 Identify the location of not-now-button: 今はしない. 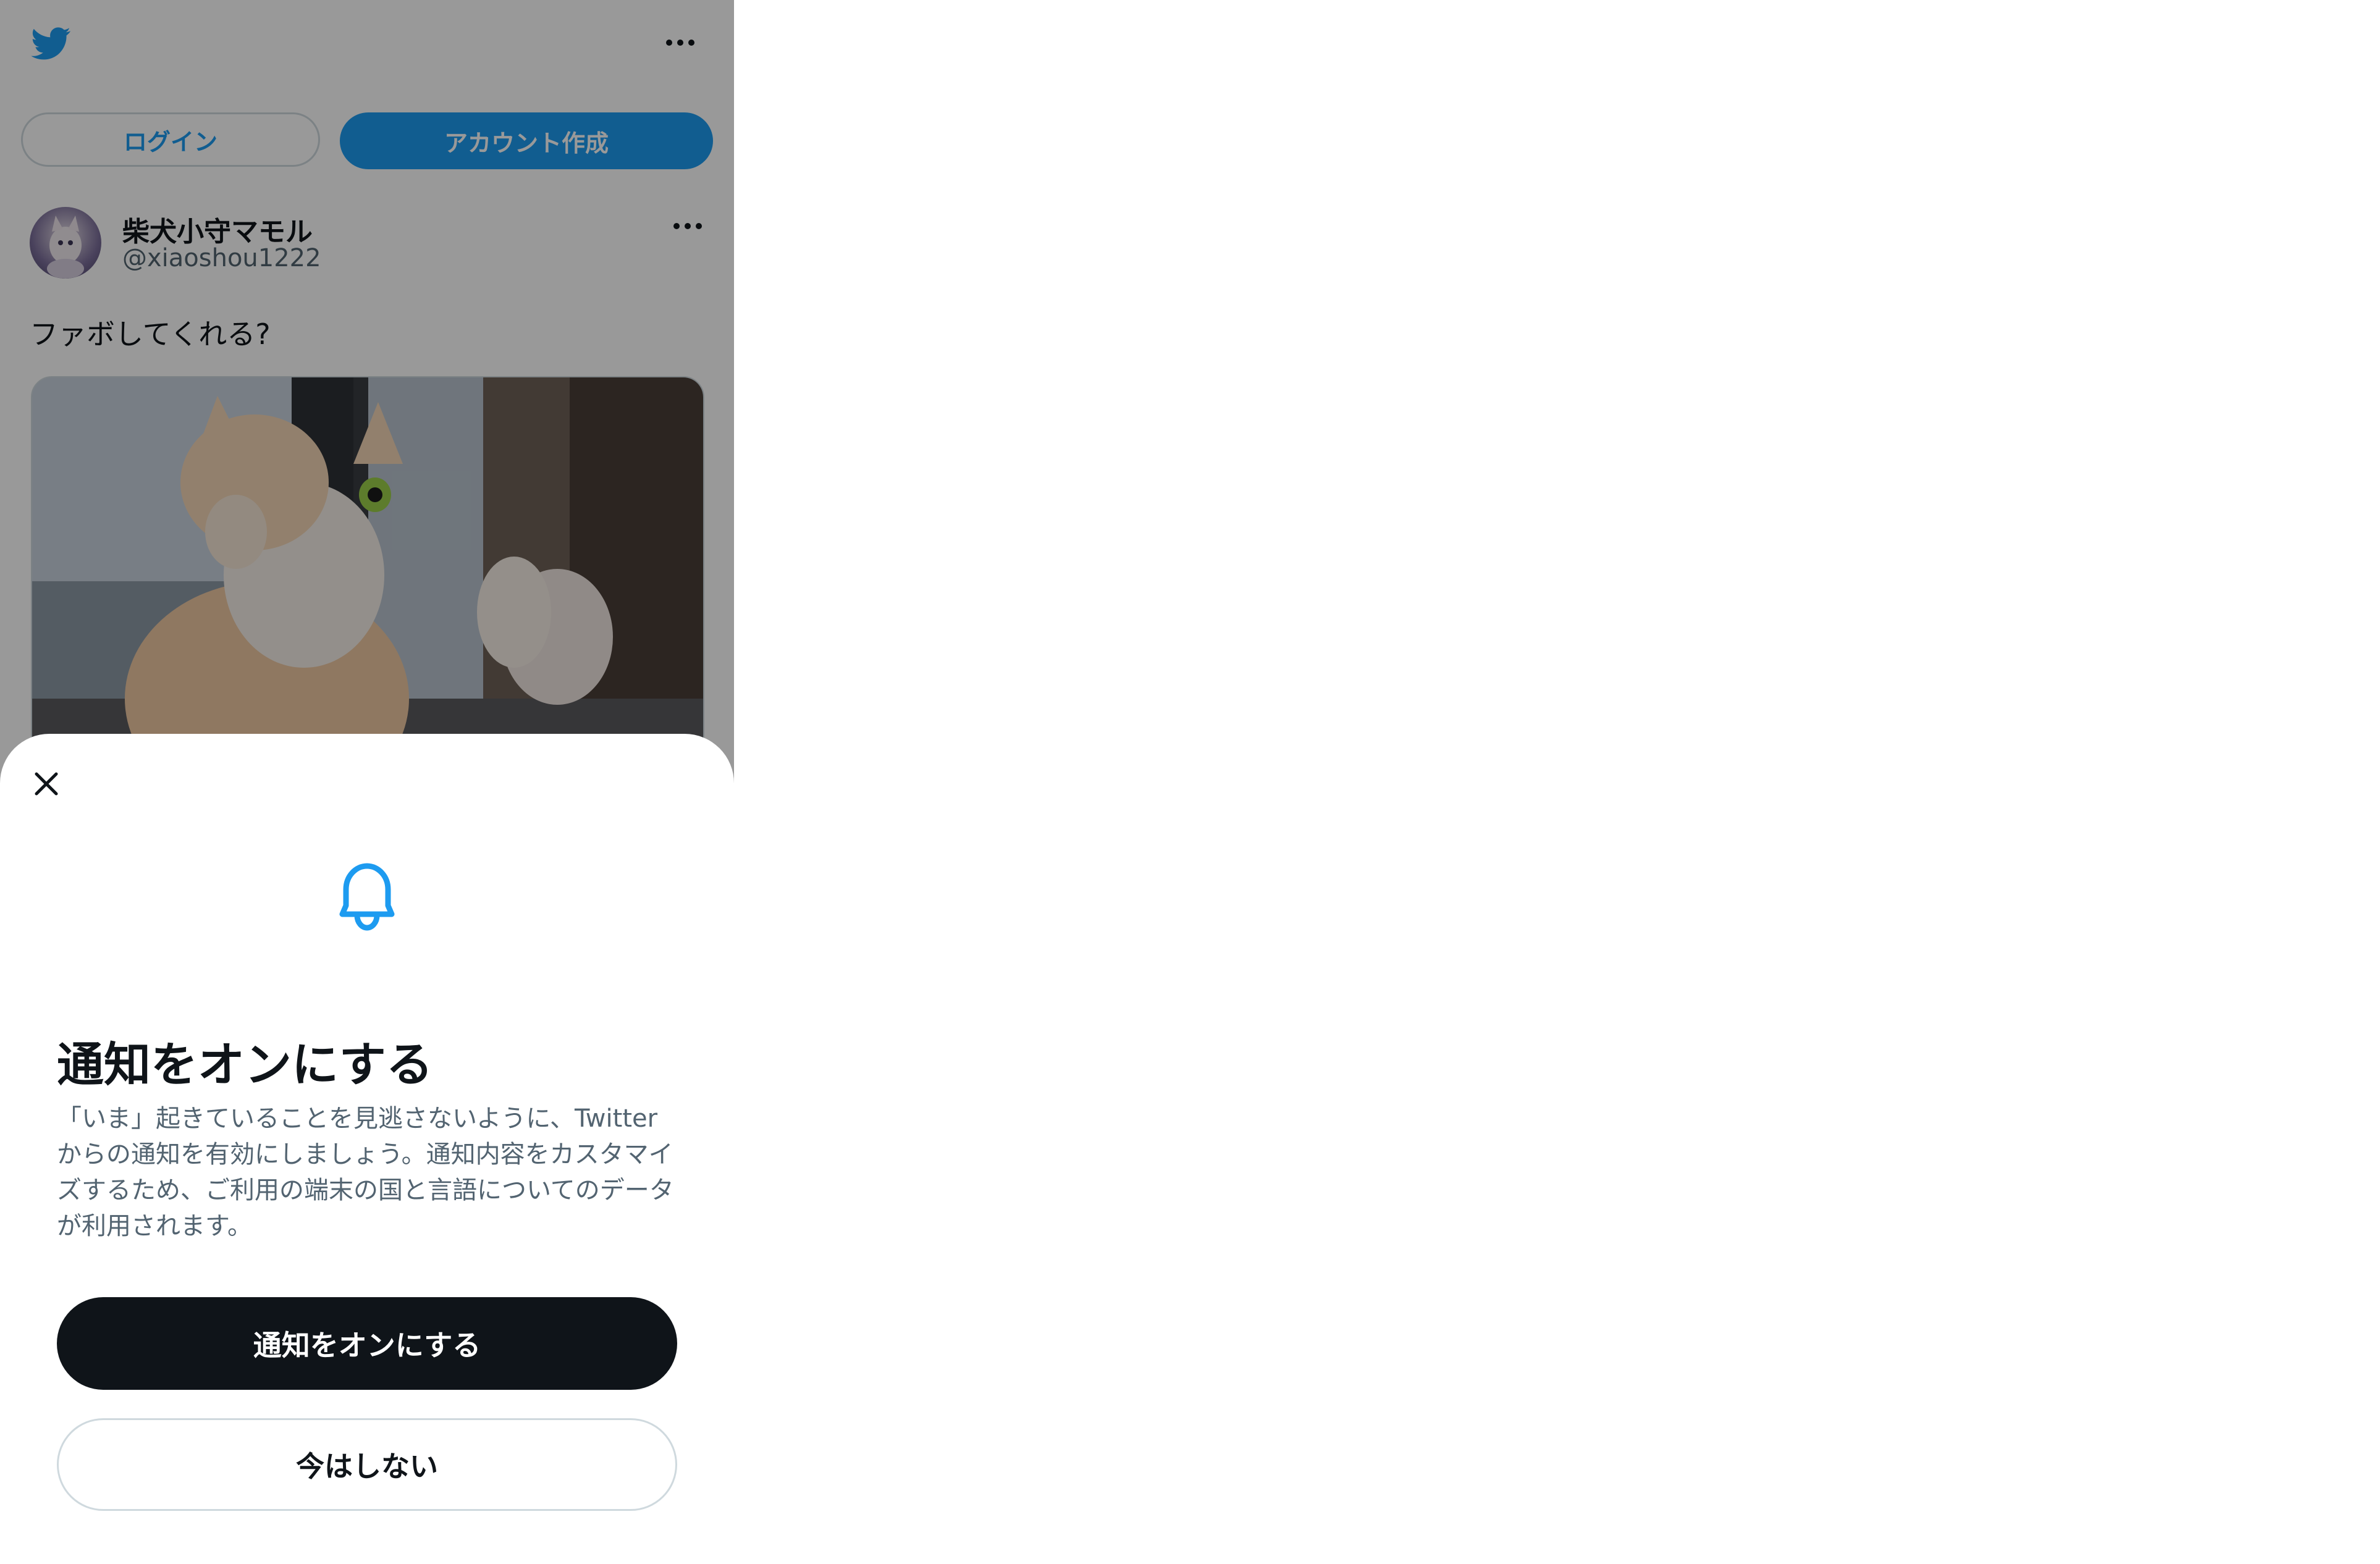
(367, 1464).